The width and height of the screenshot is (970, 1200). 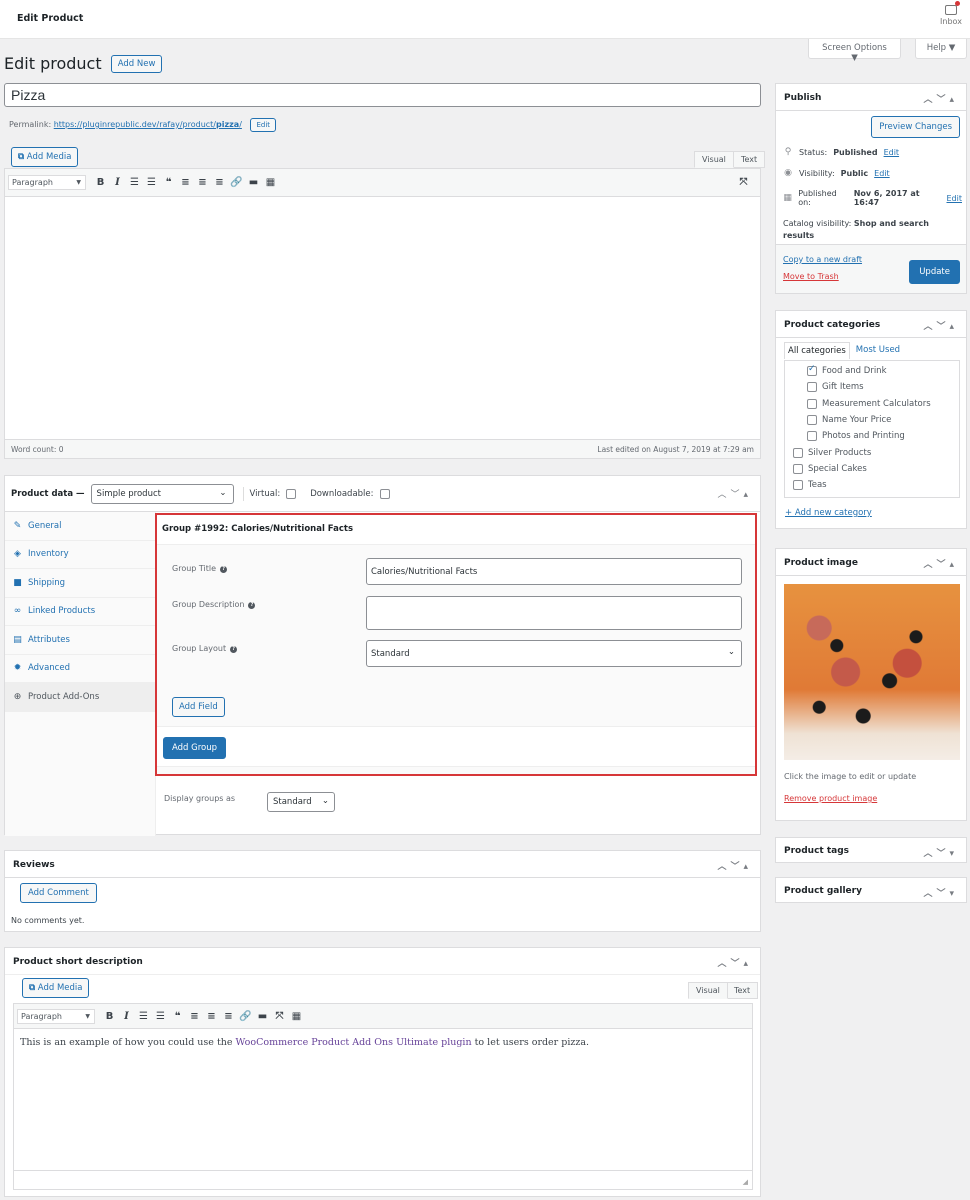 I want to click on published-on-row: ▦ Published on: Nov 6, 2017 at 16:47 Edit, so click(x=872, y=198).